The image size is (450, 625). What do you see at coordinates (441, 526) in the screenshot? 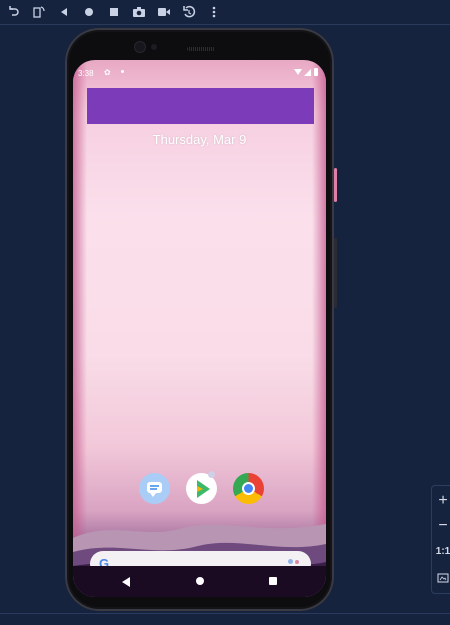
I see `zoom-out-button: −` at bounding box center [441, 526].